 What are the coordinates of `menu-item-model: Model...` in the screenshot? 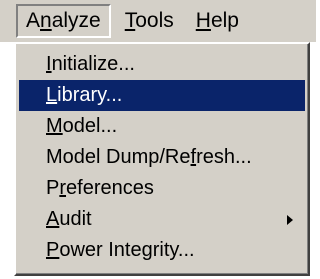 It's located at (162, 126).